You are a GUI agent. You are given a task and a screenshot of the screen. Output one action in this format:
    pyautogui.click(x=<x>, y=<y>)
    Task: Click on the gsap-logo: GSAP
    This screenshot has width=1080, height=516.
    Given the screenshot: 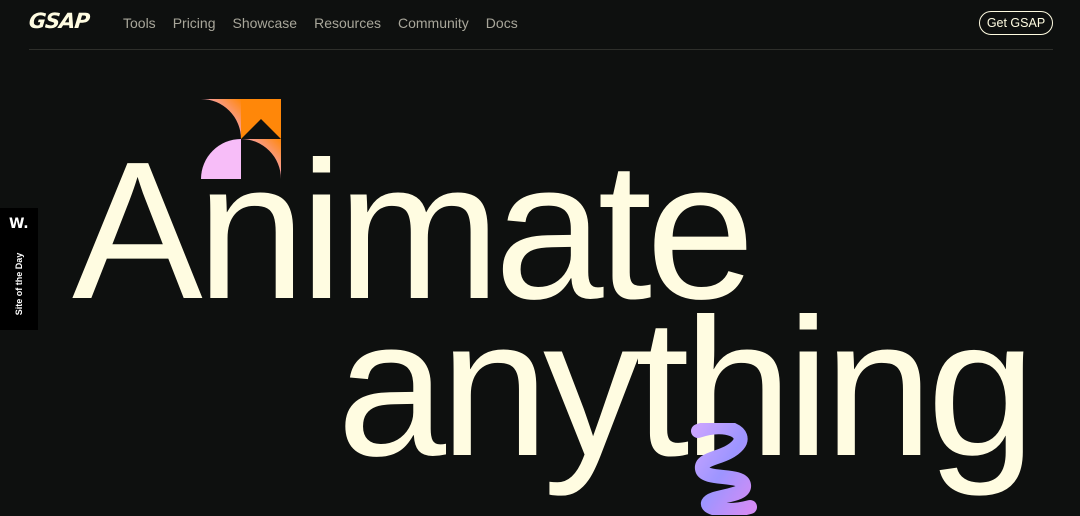 What is the action you would take?
    pyautogui.click(x=59, y=21)
    